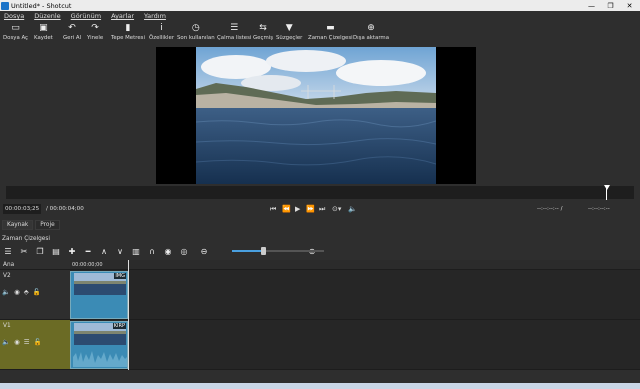  I want to click on info-icon: i, so click(161, 28).